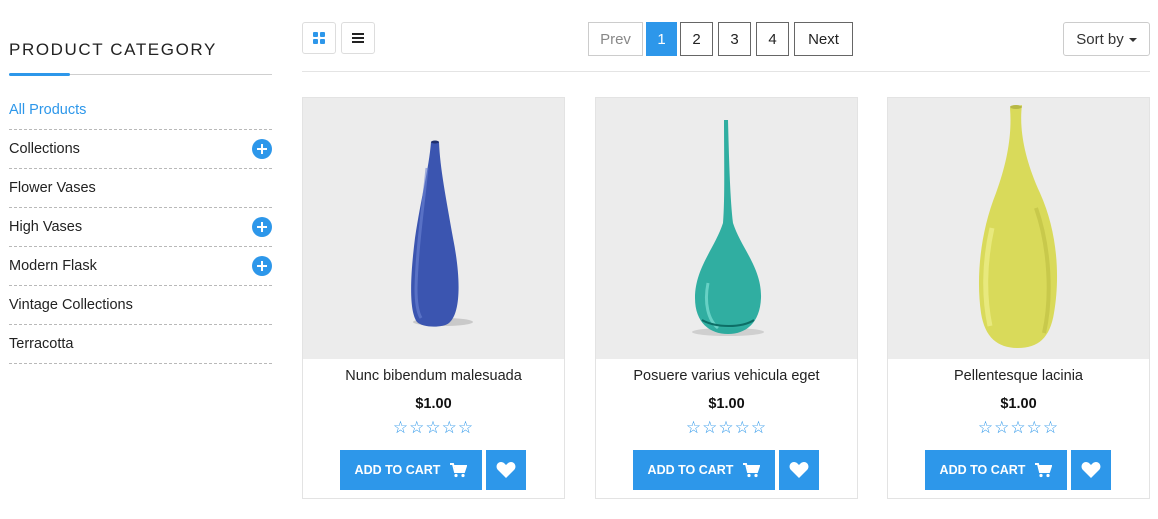 The width and height of the screenshot is (1158, 519). What do you see at coordinates (140, 149) in the screenshot?
I see `category-item-collections: Collections` at bounding box center [140, 149].